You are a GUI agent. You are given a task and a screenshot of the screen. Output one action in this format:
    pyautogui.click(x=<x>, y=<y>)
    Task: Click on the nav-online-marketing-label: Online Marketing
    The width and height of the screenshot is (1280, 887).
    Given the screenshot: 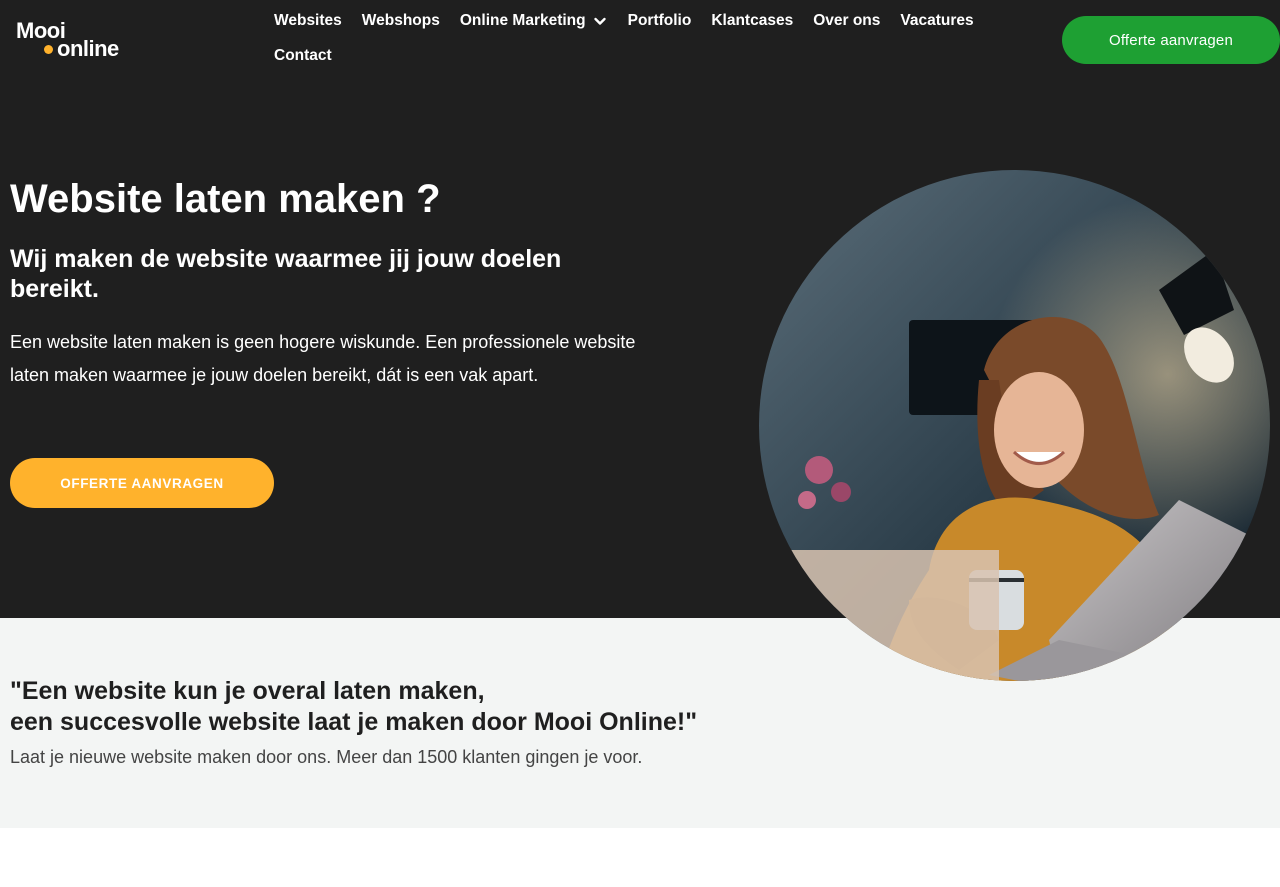 What is the action you would take?
    pyautogui.click(x=522, y=20)
    